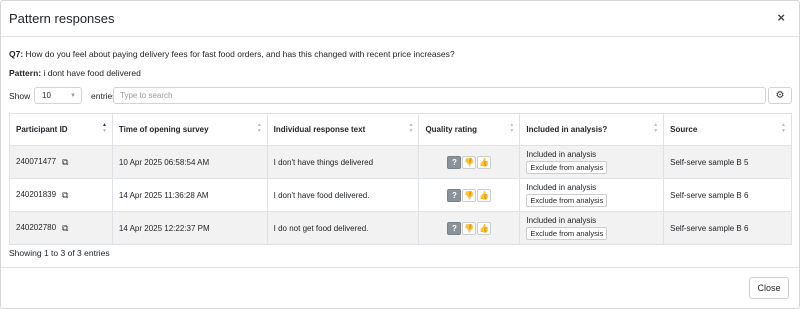 The width and height of the screenshot is (800, 309). What do you see at coordinates (727, 162) in the screenshot?
I see `source-cell: Self-serve sample B 5` at bounding box center [727, 162].